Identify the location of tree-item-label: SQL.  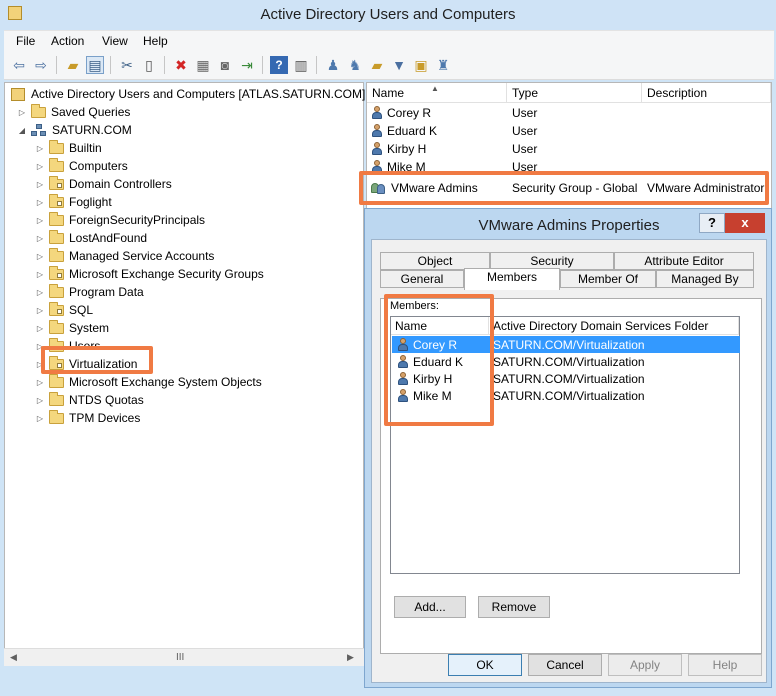
(81, 310).